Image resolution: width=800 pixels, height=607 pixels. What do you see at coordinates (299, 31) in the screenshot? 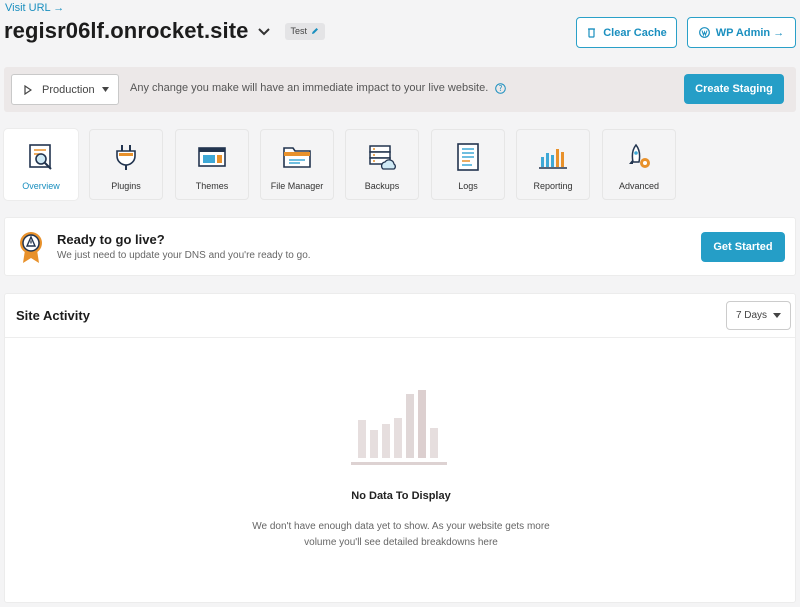
I see `environment-badge-label: Test` at bounding box center [299, 31].